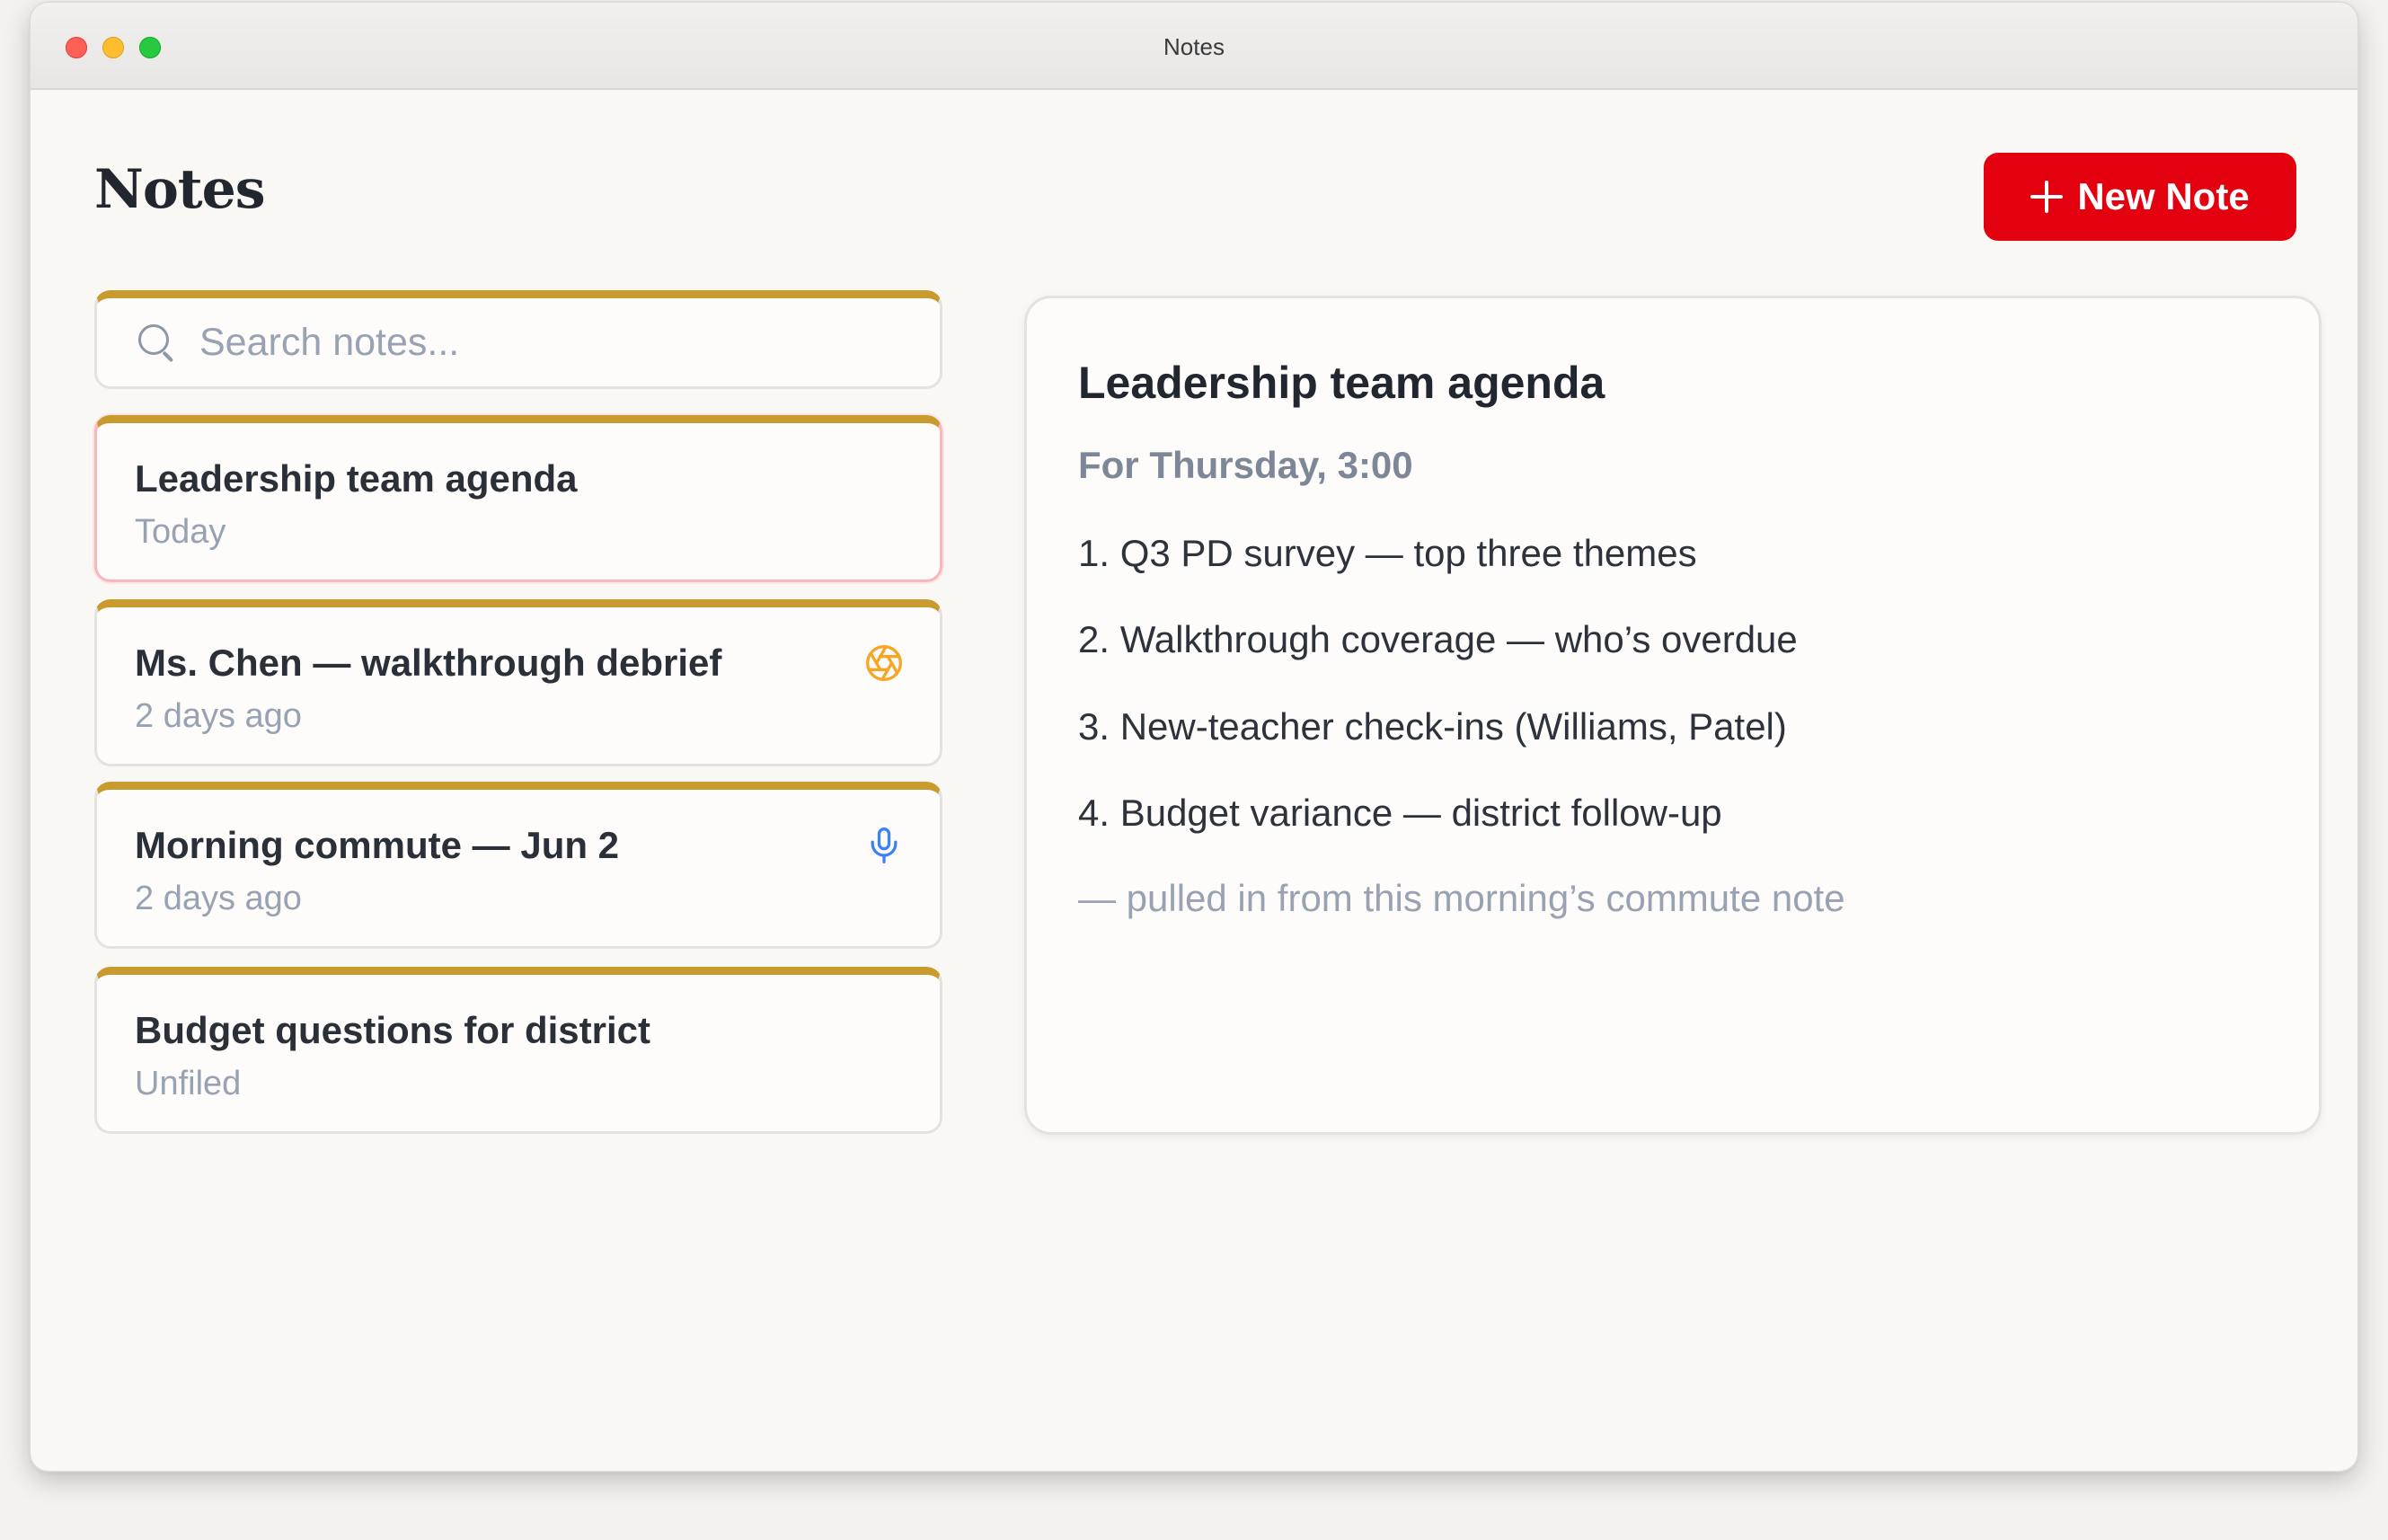  I want to click on agenda-item: 1. Q3 PD survey — top three themes, so click(1387, 553).